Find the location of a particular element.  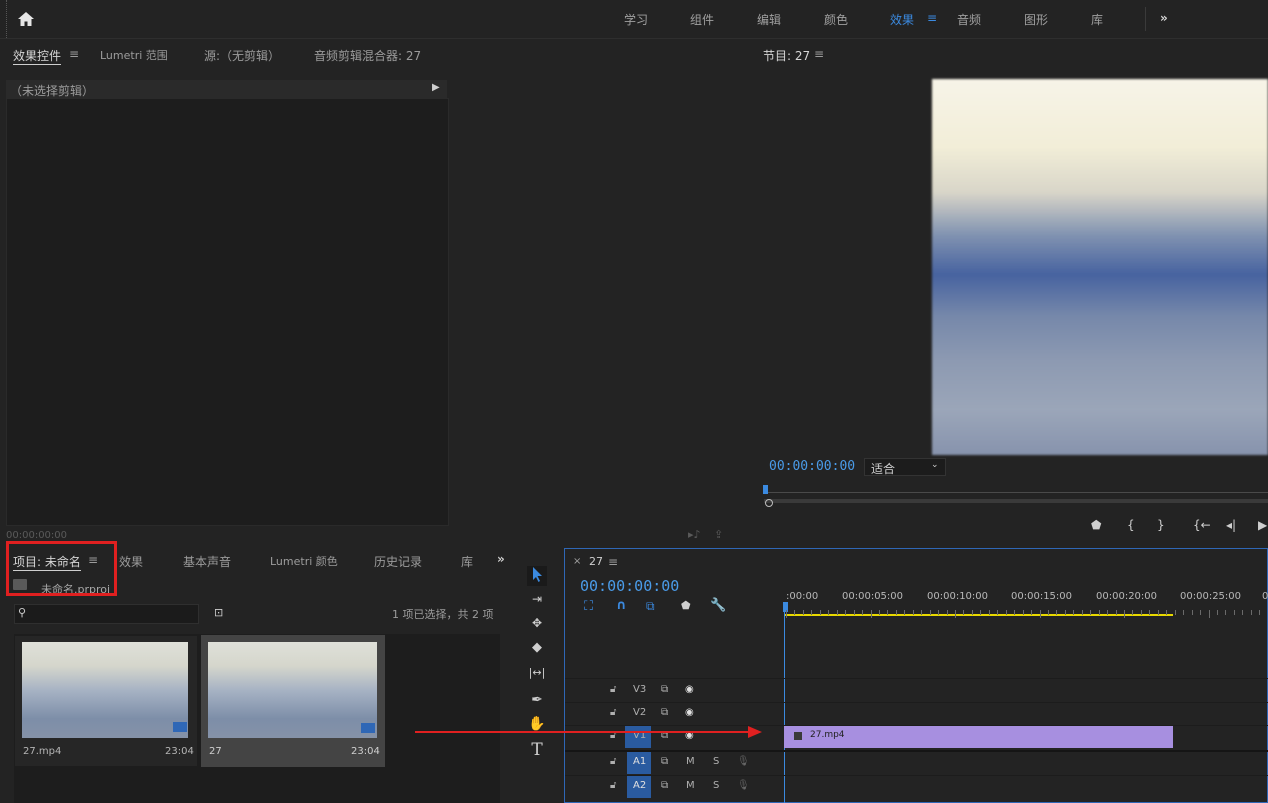

ripple-edit-tool-icon: ✥ is located at coordinates (537, 623).